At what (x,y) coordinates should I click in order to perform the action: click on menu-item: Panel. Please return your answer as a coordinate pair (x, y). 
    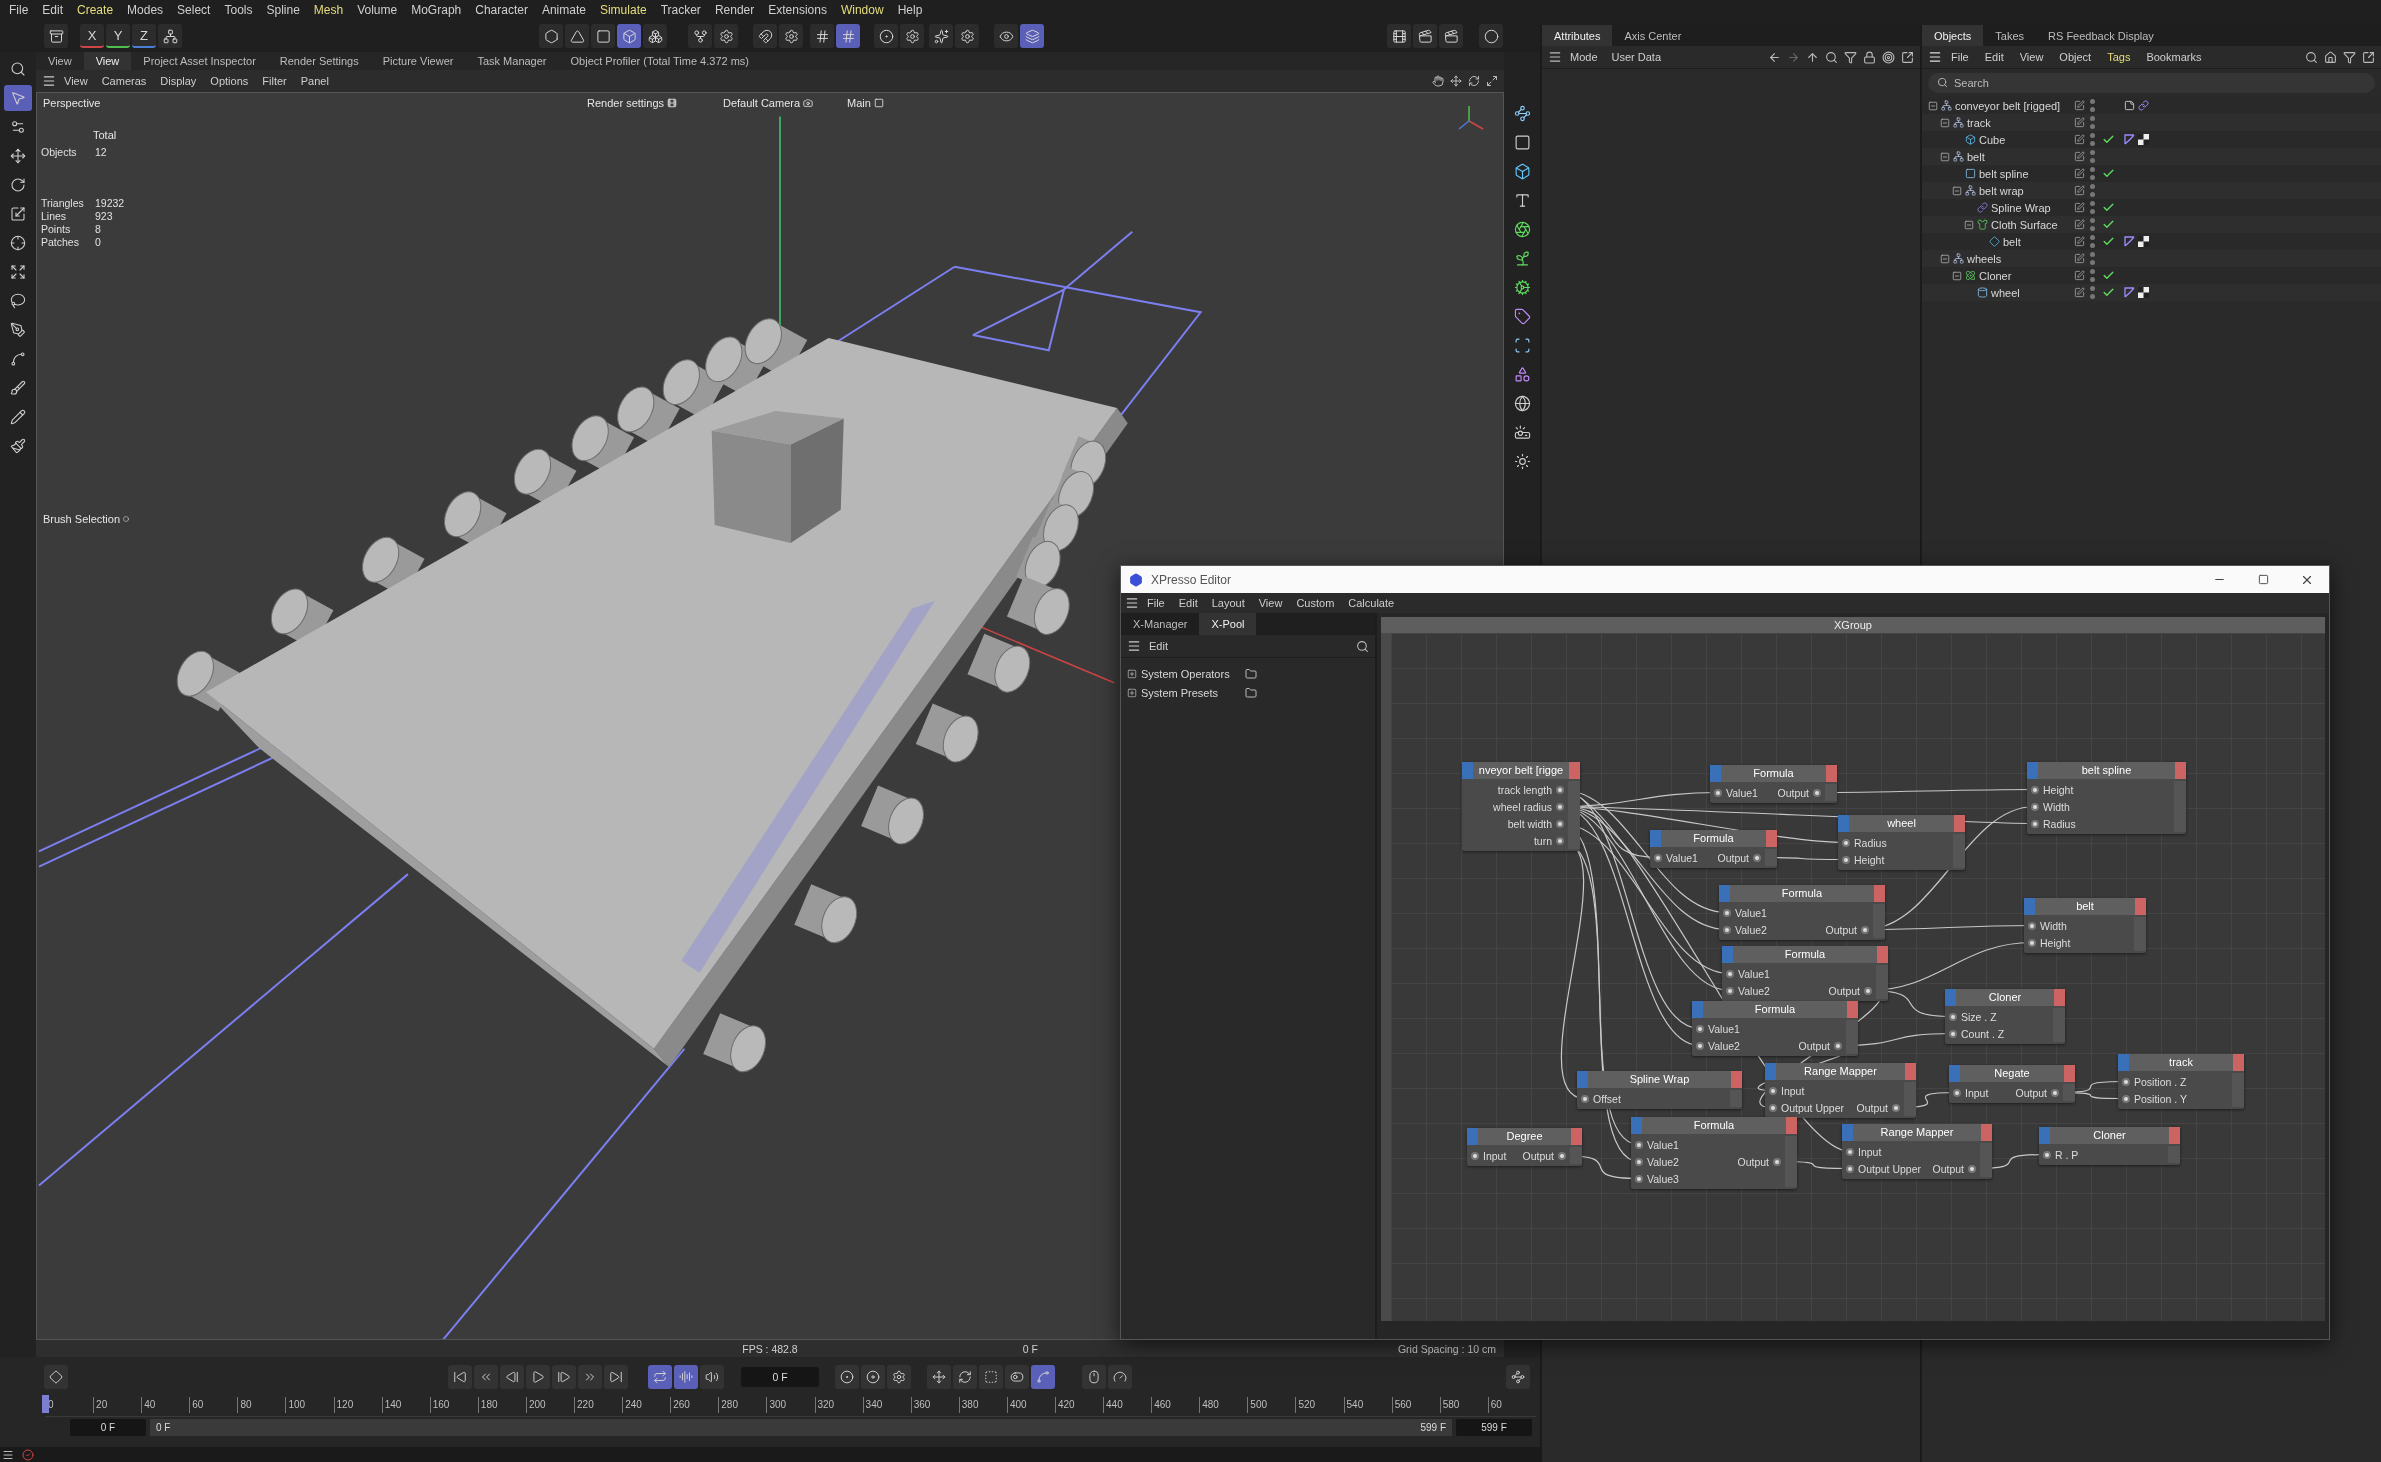
    Looking at the image, I should click on (314, 81).